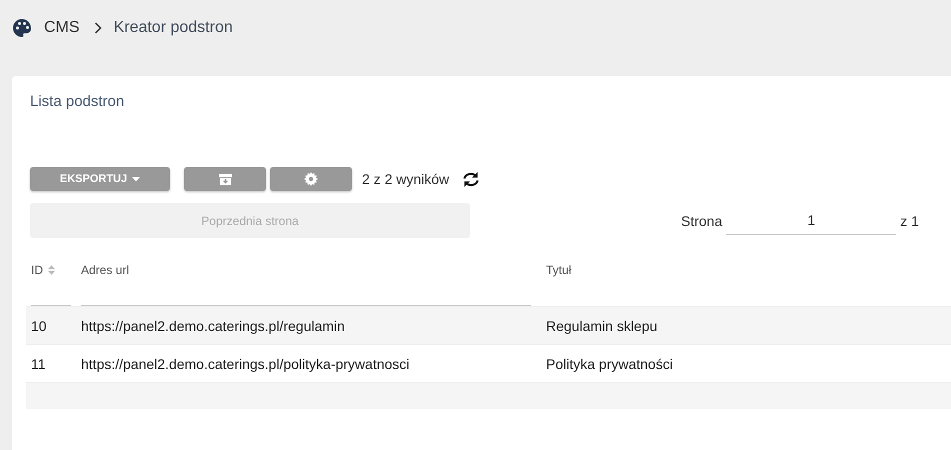 Image resolution: width=951 pixels, height=450 pixels. I want to click on table-cell-text: https://panel2.demo.caterings.pl/regulamin, so click(213, 326).